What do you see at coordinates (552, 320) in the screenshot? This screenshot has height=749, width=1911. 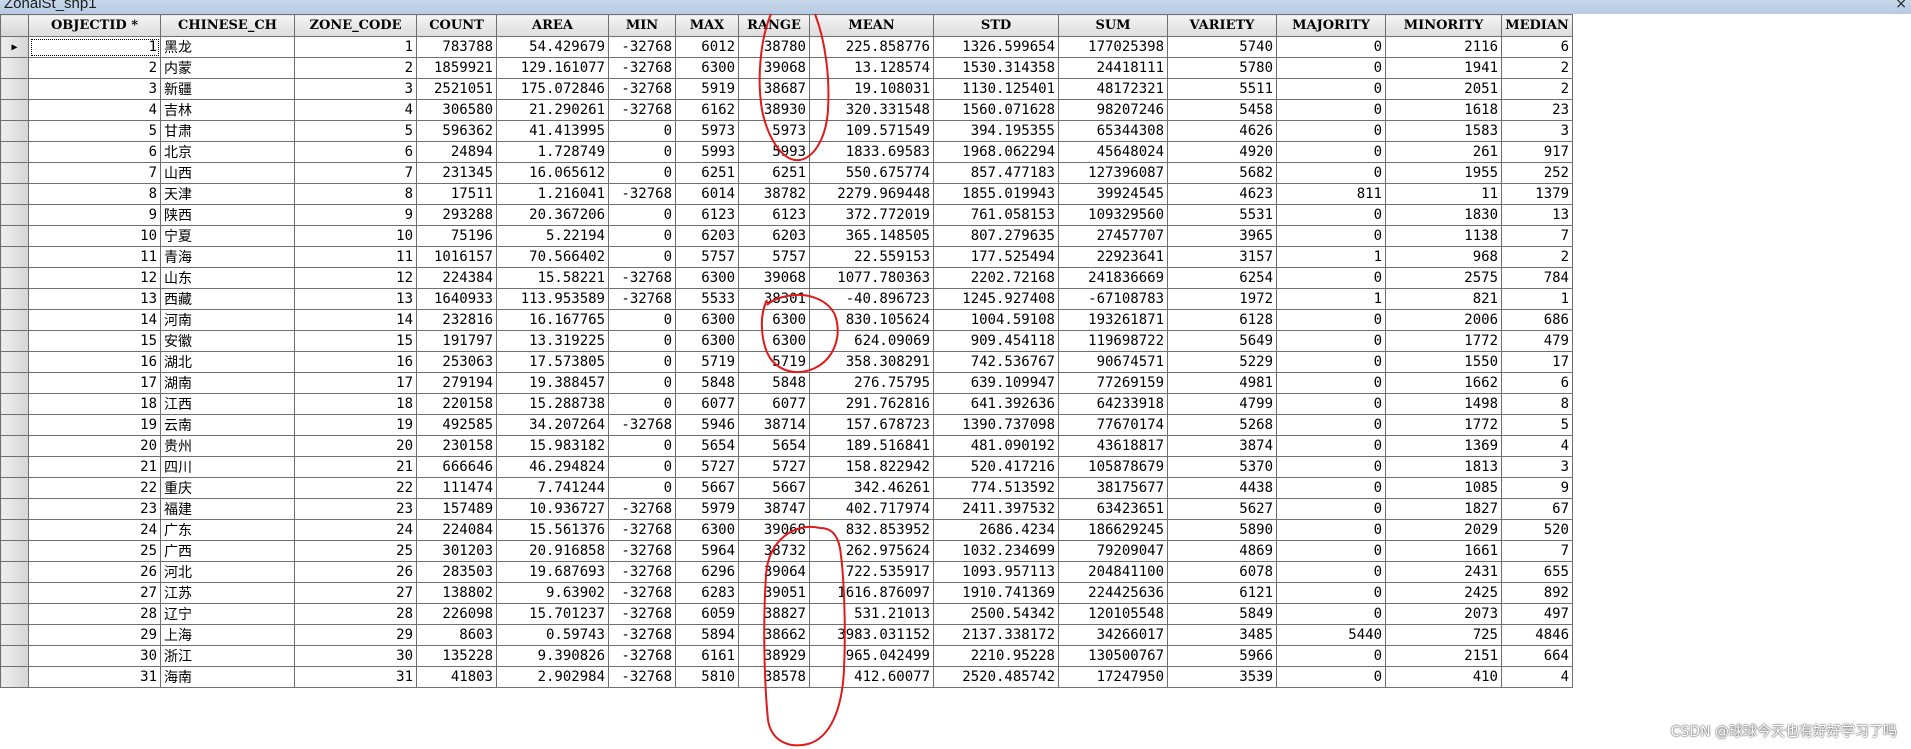 I see `table-cell: 16.167765` at bounding box center [552, 320].